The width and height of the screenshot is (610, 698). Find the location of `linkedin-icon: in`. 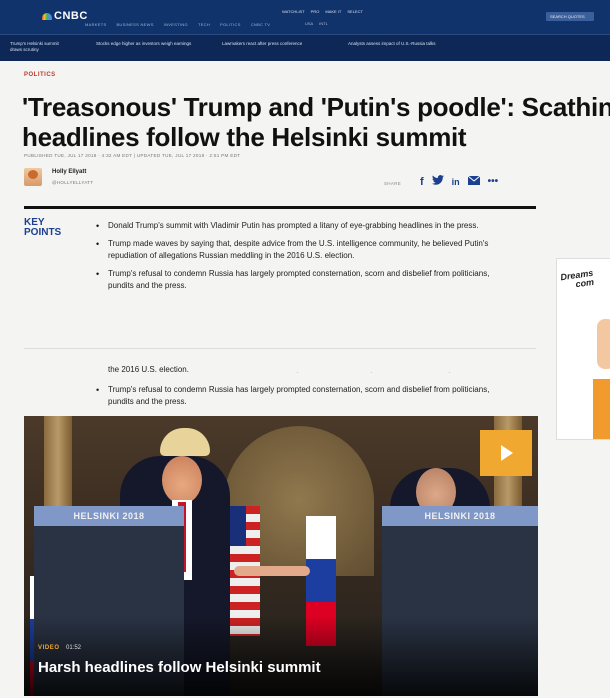

linkedin-icon: in is located at coordinates (456, 182).